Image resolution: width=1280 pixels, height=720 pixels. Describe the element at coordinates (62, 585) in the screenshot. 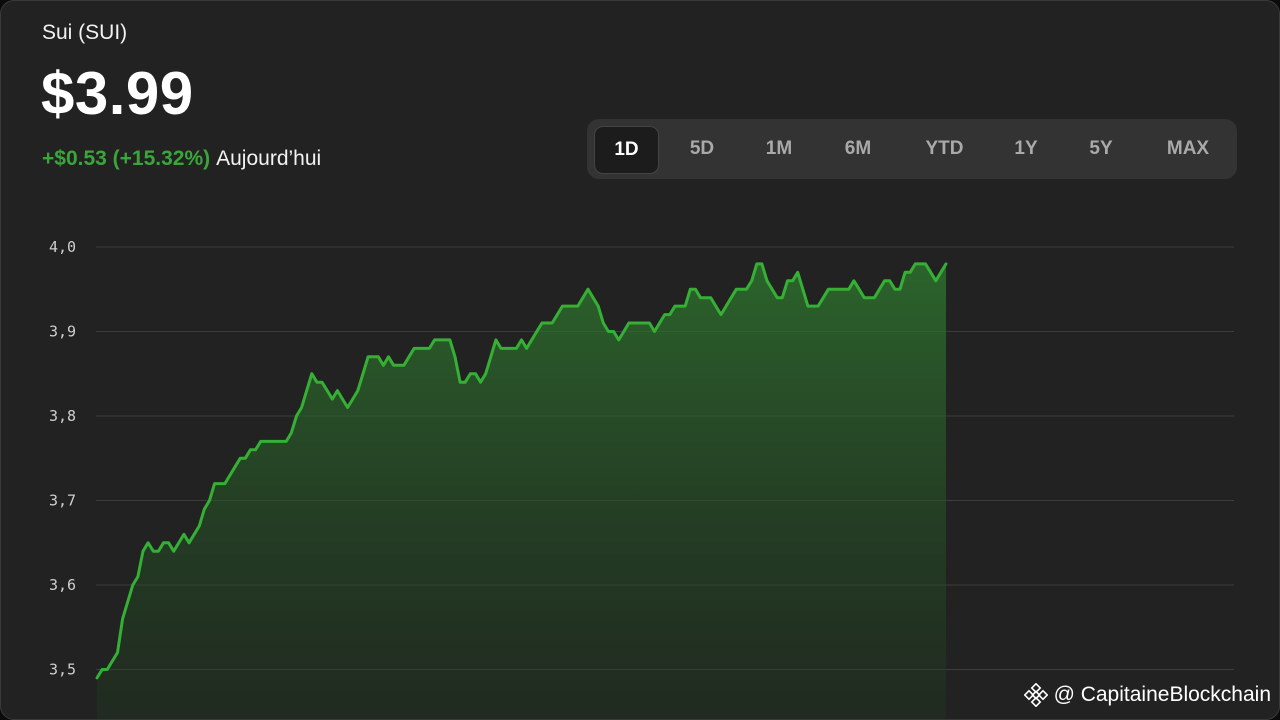

I see `y-tick-label: 3,6` at that location.